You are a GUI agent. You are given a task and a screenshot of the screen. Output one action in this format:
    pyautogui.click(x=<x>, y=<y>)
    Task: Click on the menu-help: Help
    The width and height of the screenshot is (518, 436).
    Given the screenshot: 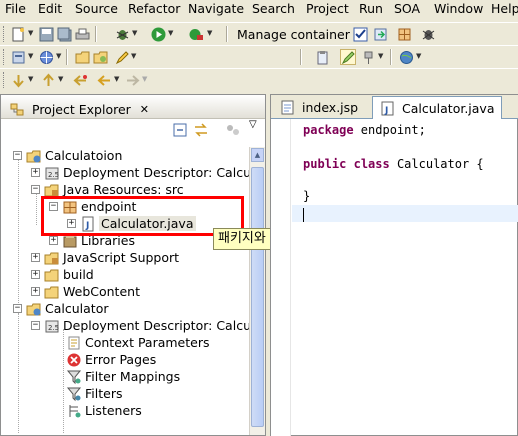 What is the action you would take?
    pyautogui.click(x=504, y=8)
    